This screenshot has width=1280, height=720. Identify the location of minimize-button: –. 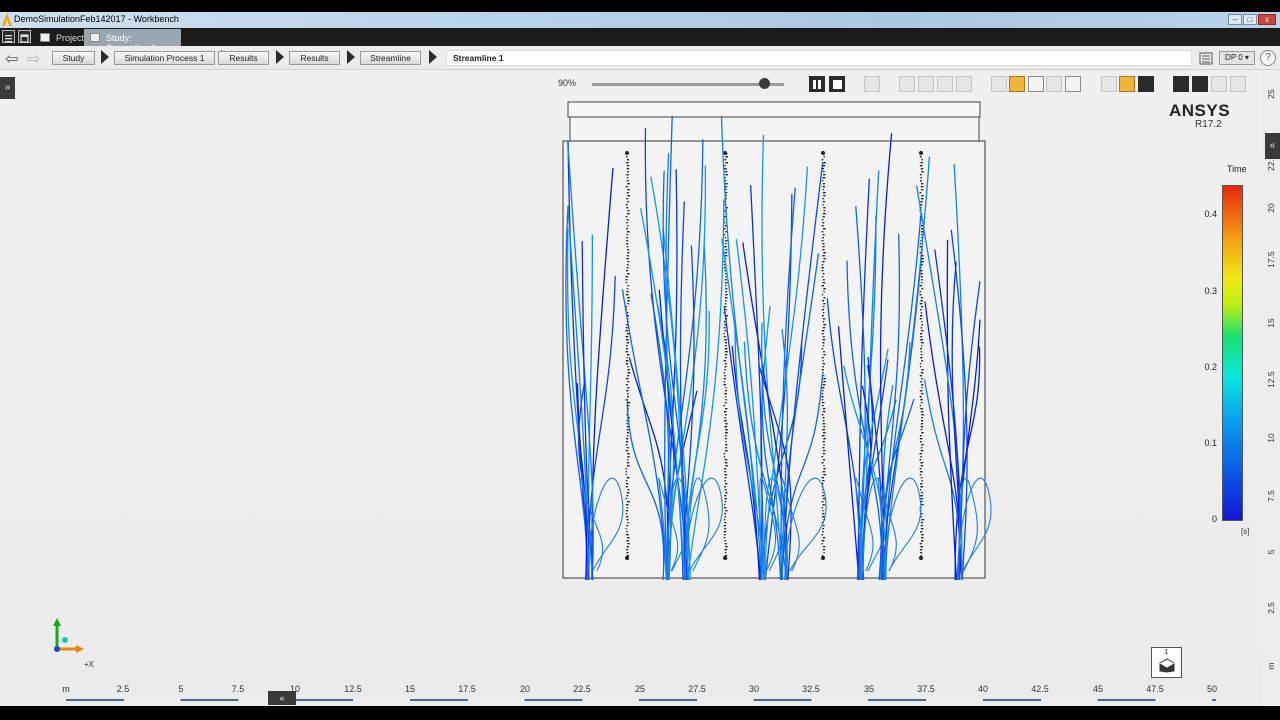
(1235, 19).